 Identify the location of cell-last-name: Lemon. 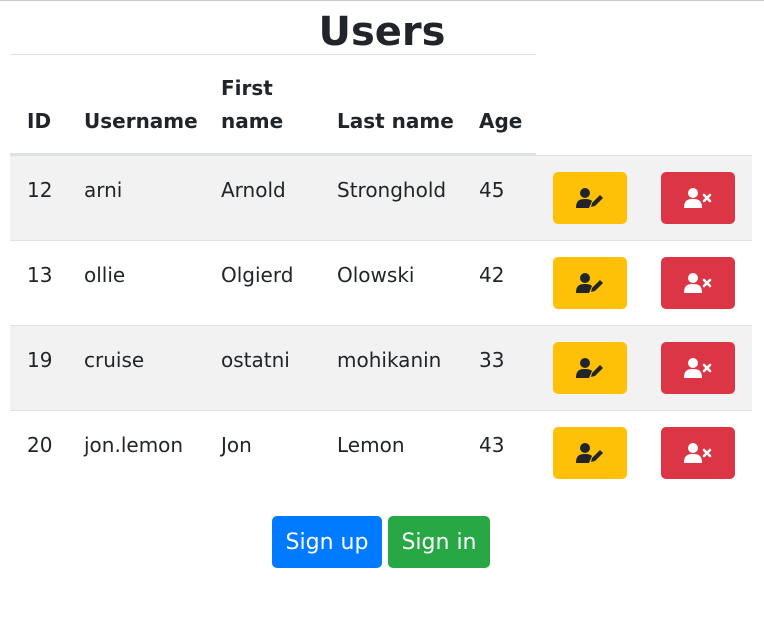
(371, 445).